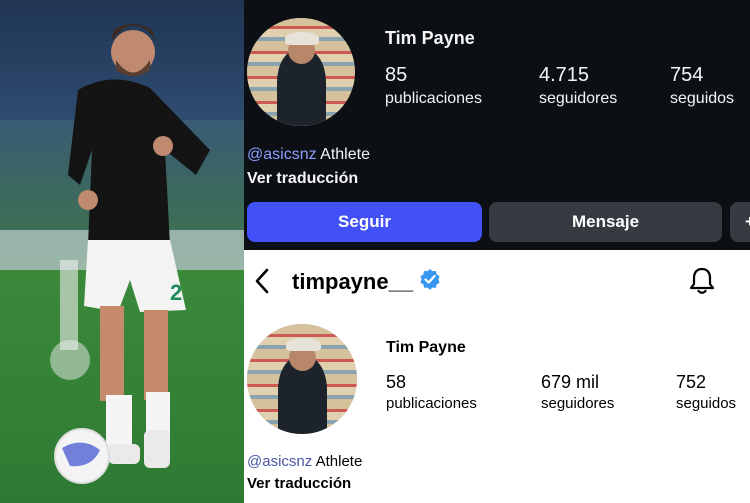 This screenshot has width=750, height=503. I want to click on bell-icon, so click(702, 283).